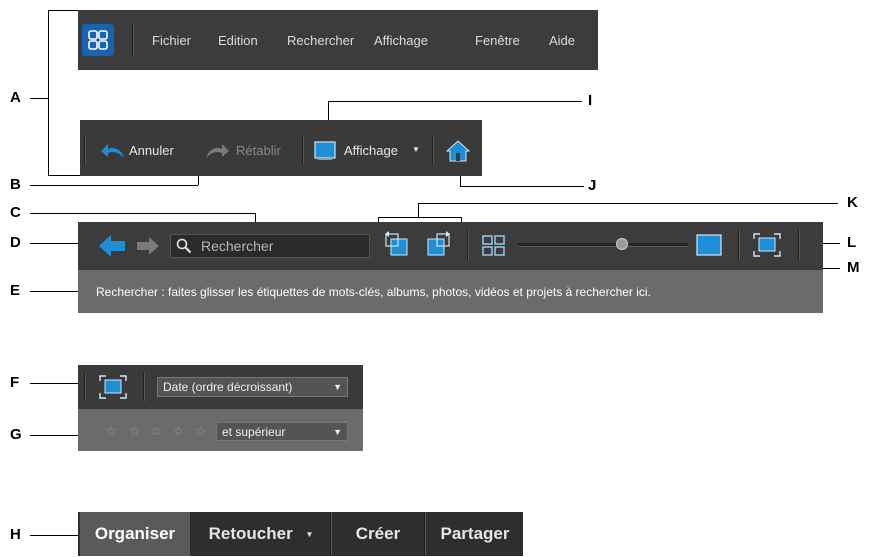  Describe the element at coordinates (171, 40) in the screenshot. I see `menu-fichier: Fichier` at that location.